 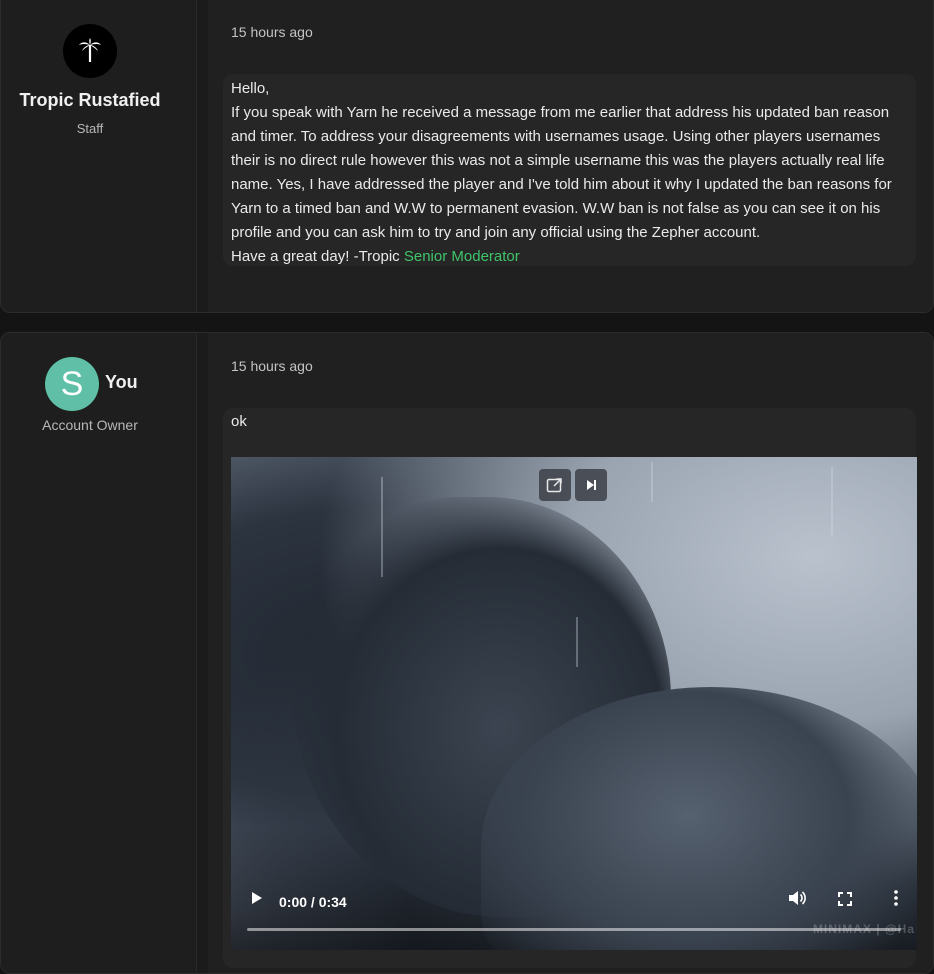 I want to click on signoff-text: Have a great day! -Tropic, so click(x=317, y=256).